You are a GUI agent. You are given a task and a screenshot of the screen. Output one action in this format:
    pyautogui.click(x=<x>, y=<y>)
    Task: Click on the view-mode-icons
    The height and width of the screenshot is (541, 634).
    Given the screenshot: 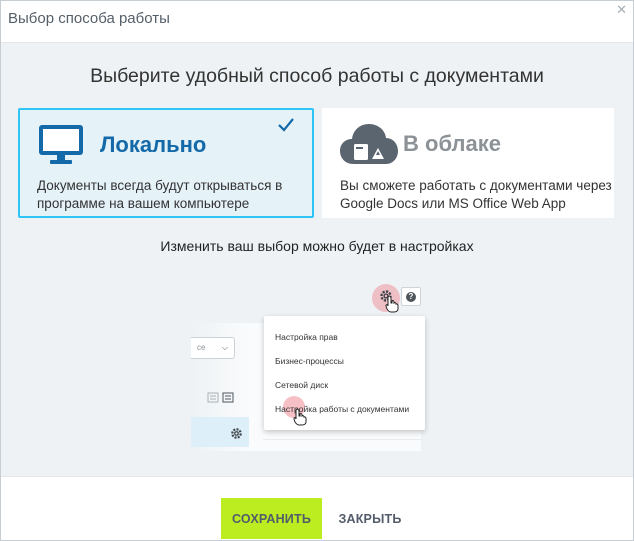 What is the action you would take?
    pyautogui.click(x=220, y=397)
    